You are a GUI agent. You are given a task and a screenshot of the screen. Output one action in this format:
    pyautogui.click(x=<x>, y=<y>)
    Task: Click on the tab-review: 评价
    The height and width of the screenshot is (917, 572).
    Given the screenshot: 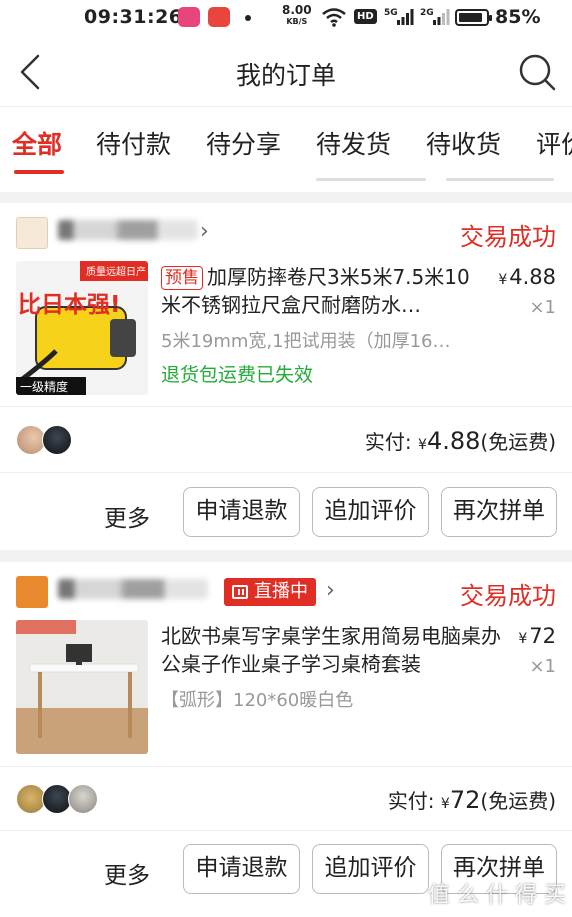 What is the action you would take?
    pyautogui.click(x=554, y=143)
    